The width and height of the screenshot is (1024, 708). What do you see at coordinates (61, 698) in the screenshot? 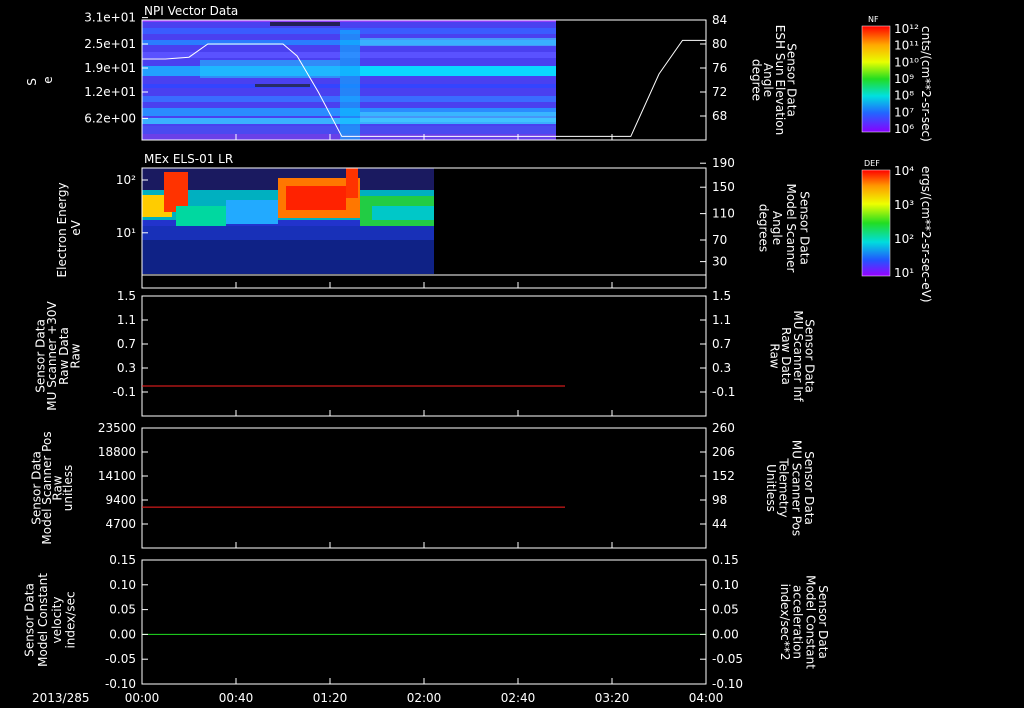
I see `date-label: 2013/285` at bounding box center [61, 698].